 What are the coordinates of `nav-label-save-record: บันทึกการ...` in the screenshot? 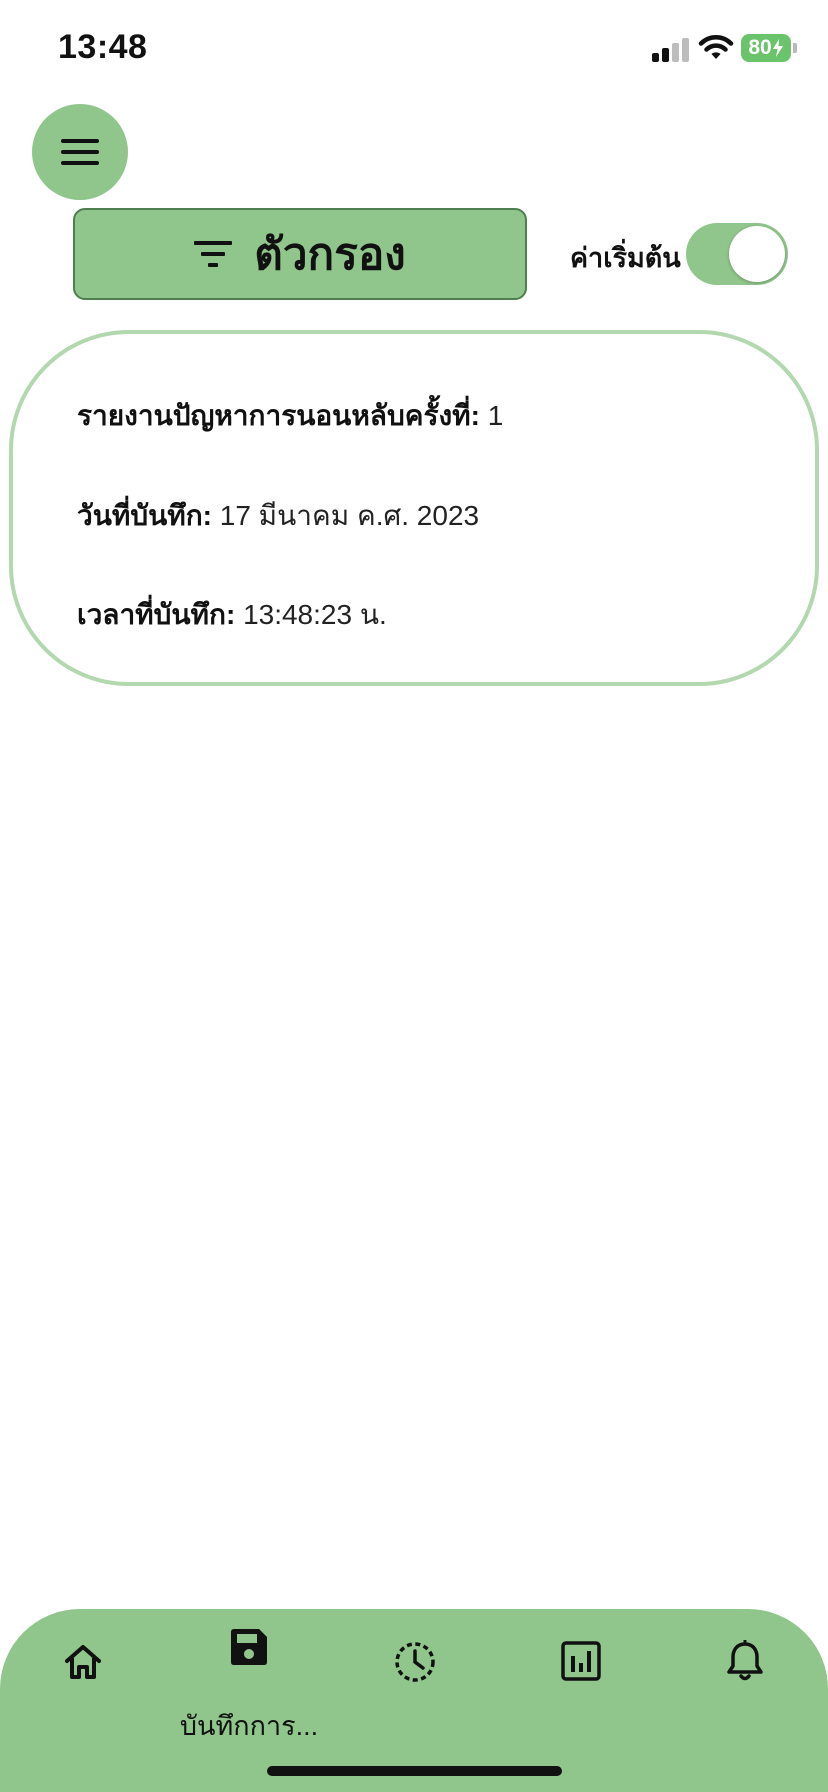 It's located at (249, 1726).